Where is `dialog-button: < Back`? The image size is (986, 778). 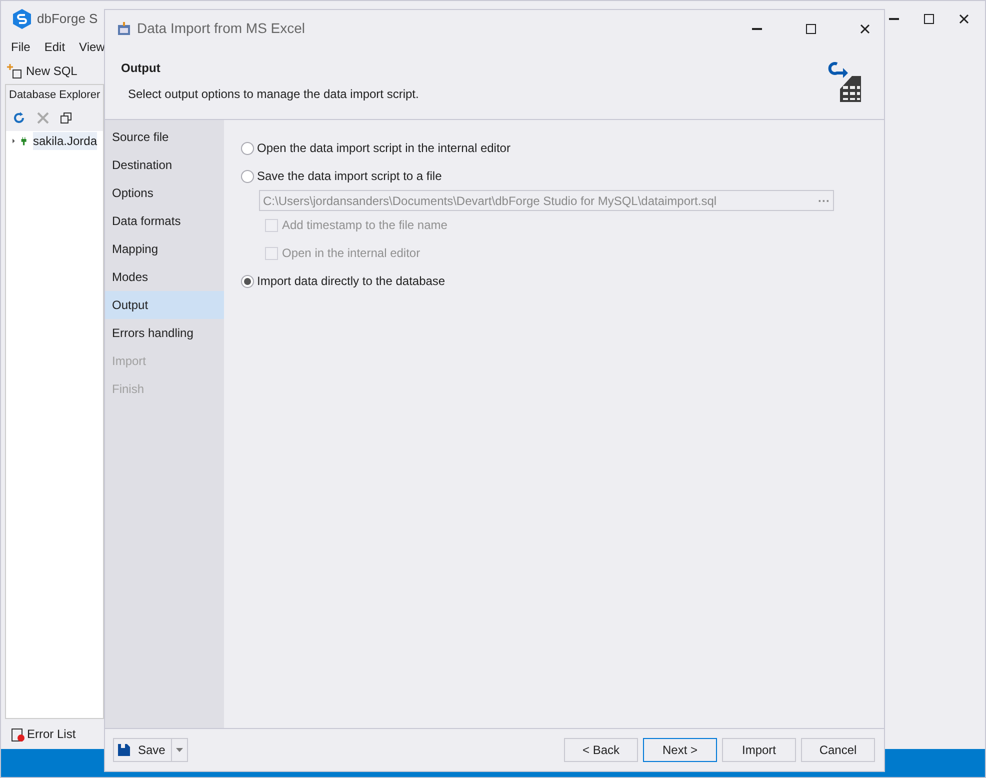 dialog-button: < Back is located at coordinates (601, 750).